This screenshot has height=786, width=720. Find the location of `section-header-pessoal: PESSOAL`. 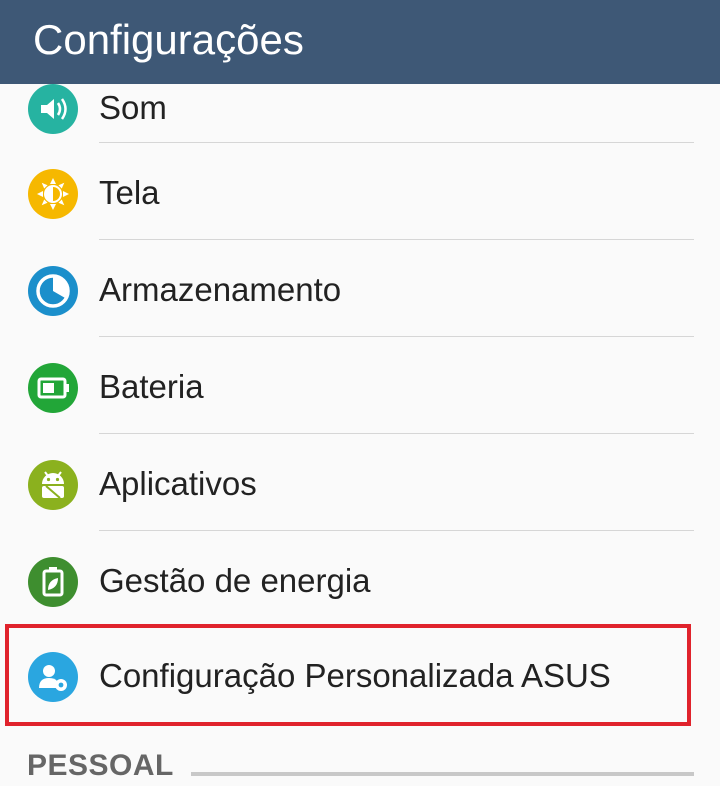

section-header-pessoal: PESSOAL is located at coordinates (362, 766).